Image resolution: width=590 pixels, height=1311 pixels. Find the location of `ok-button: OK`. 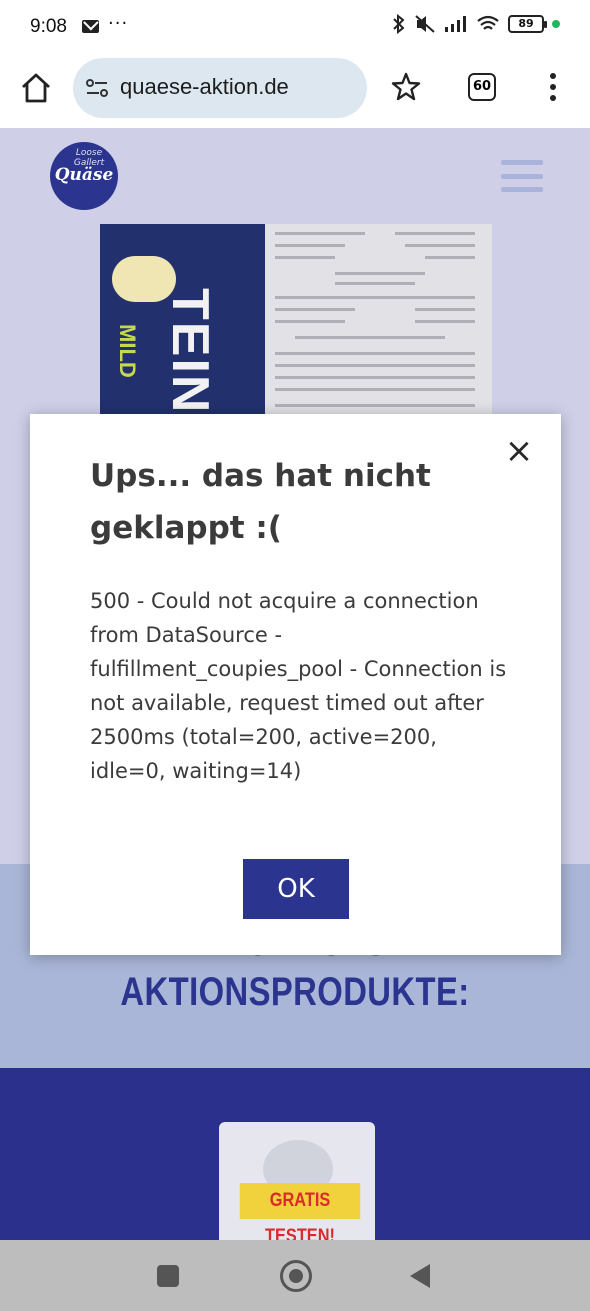

ok-button: OK is located at coordinates (296, 889).